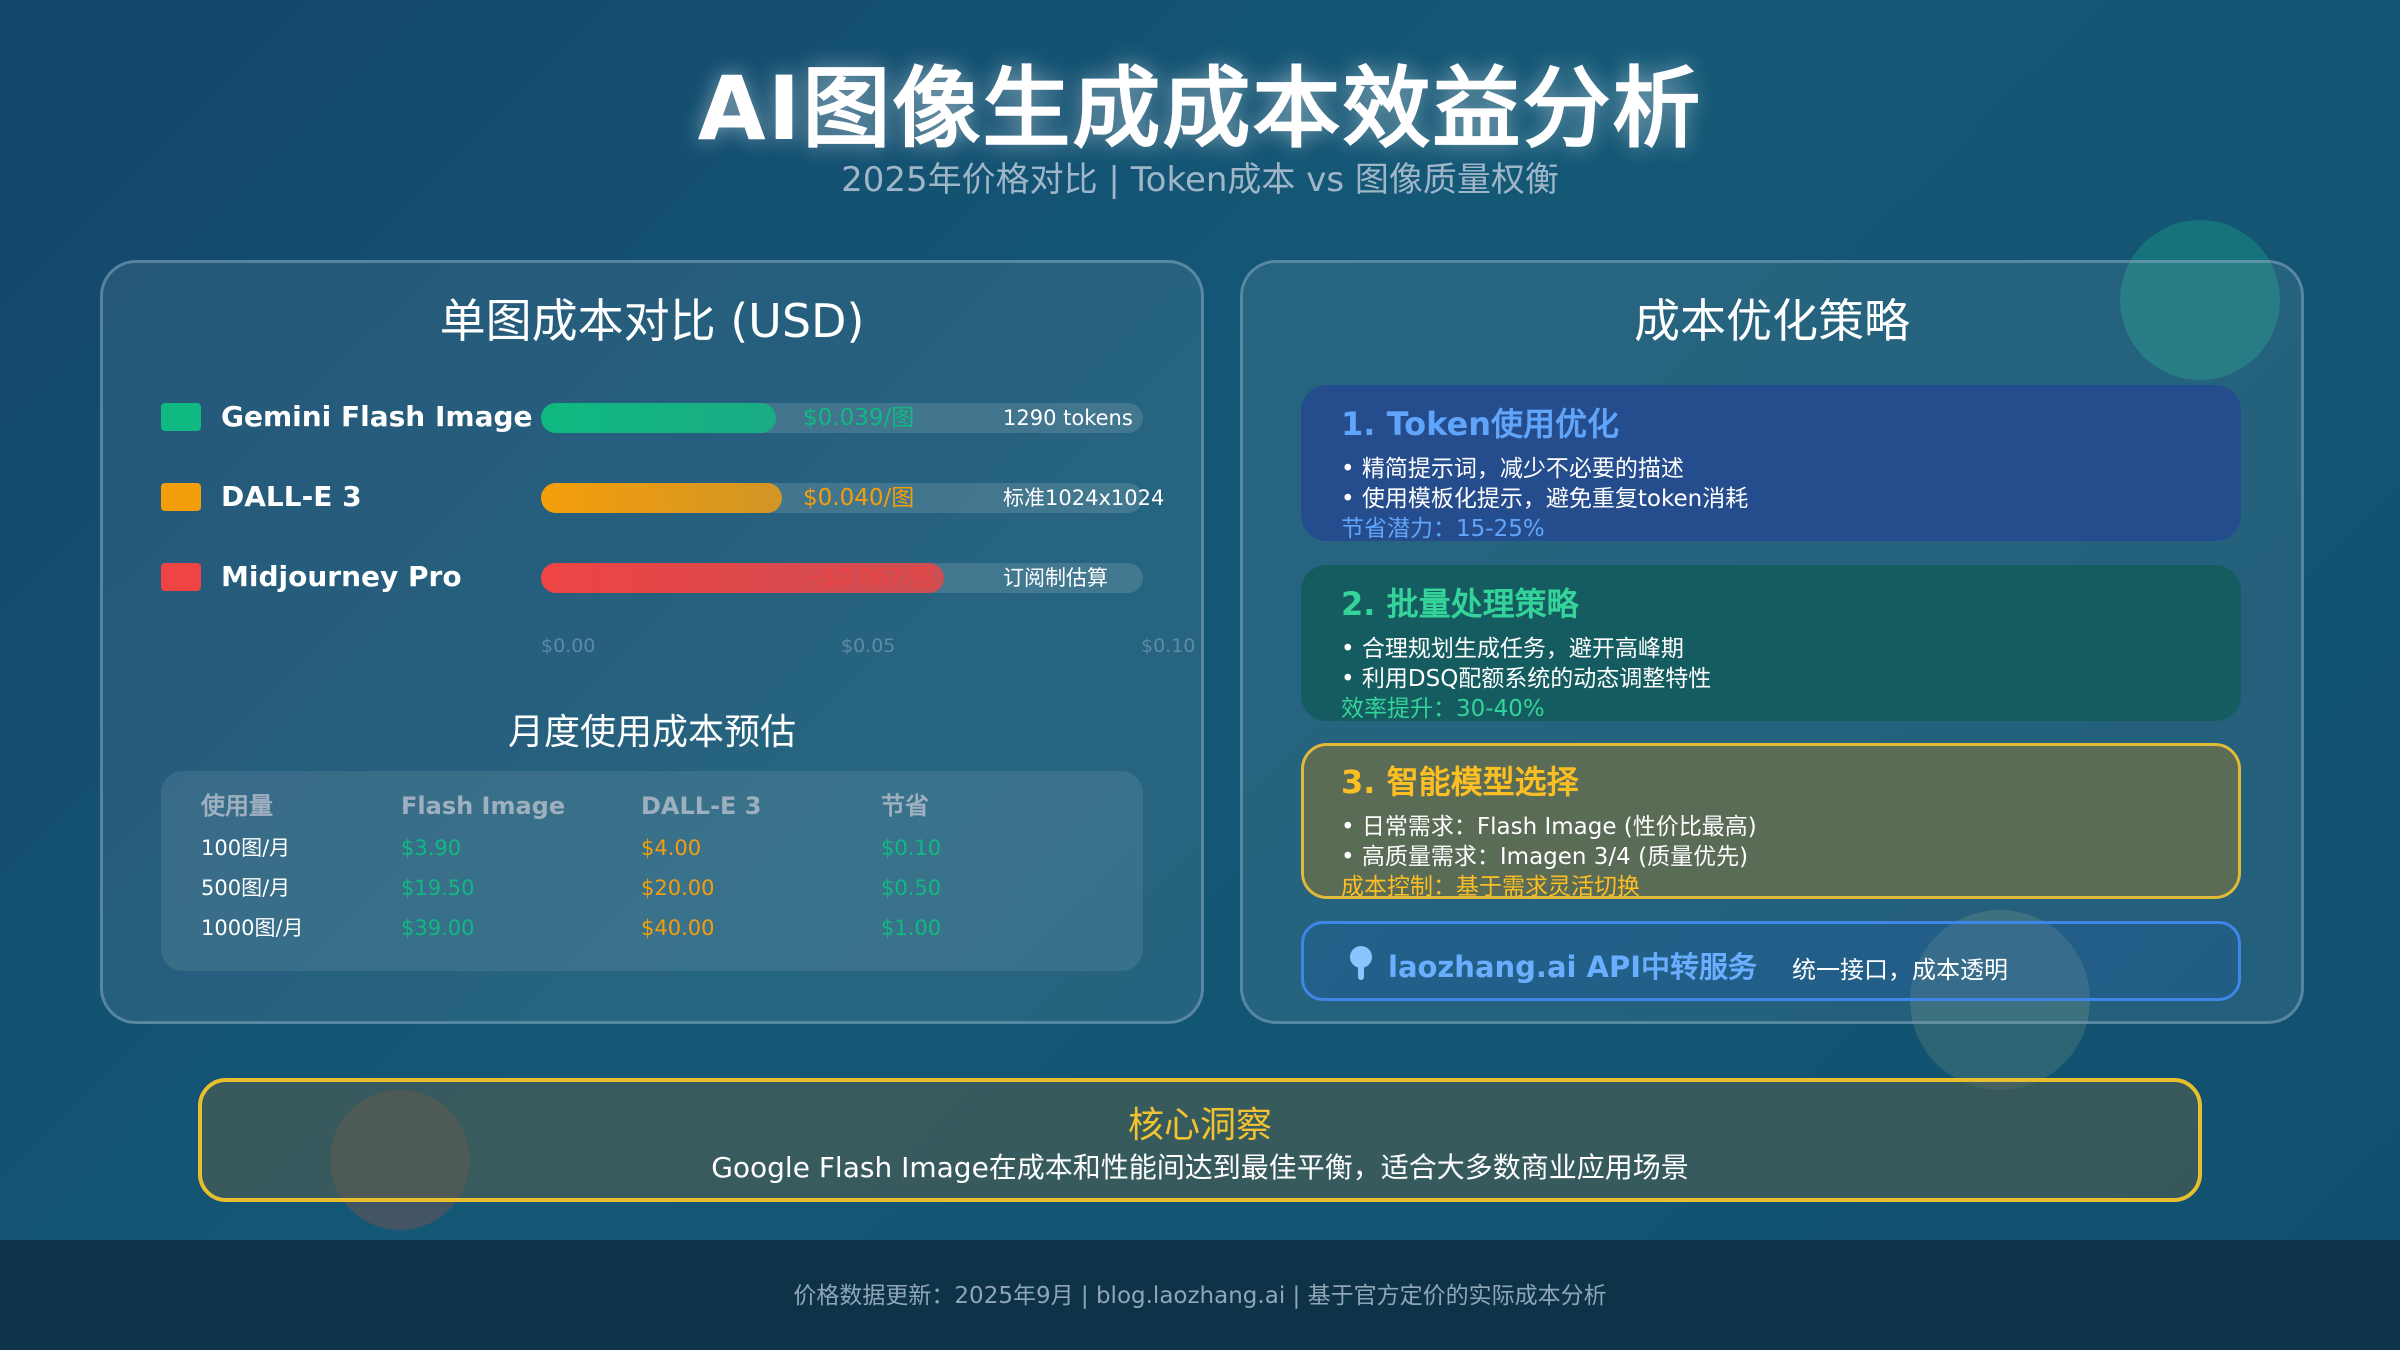 The width and height of the screenshot is (2400, 1350). Describe the element at coordinates (1545, 857) in the screenshot. I see `card-item: • 高质量需求：Imagen 3/4 (质量优先)` at that location.